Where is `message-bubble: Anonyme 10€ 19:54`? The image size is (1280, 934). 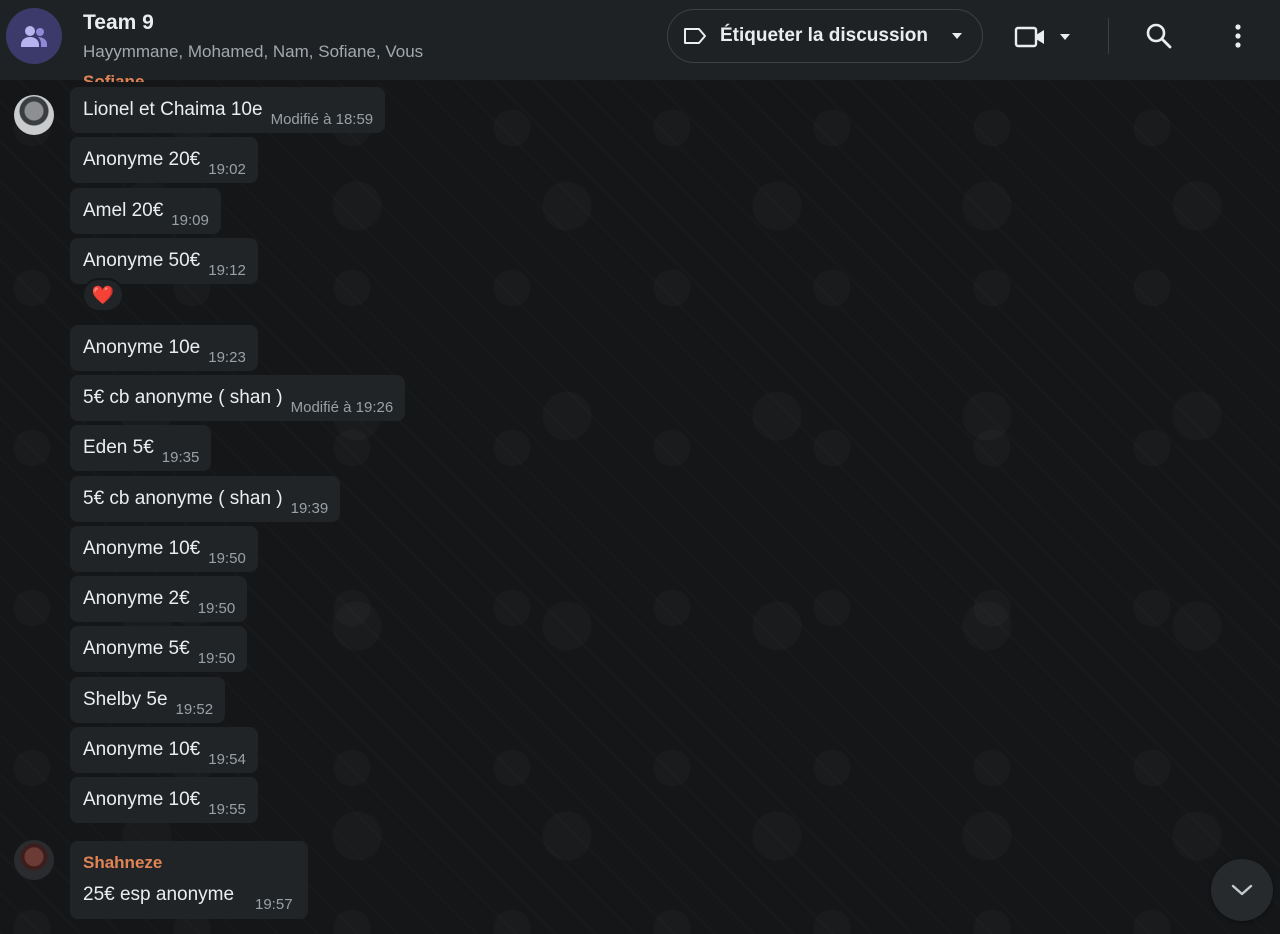
message-bubble: Anonyme 10€ 19:54 is located at coordinates (164, 750).